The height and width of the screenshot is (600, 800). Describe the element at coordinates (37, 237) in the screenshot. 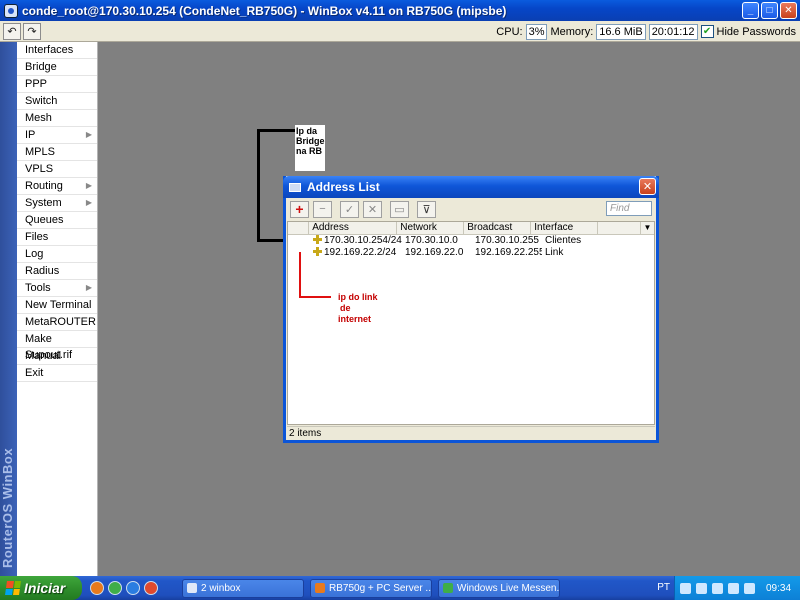

I see `sidebar-item-label: Files` at that location.